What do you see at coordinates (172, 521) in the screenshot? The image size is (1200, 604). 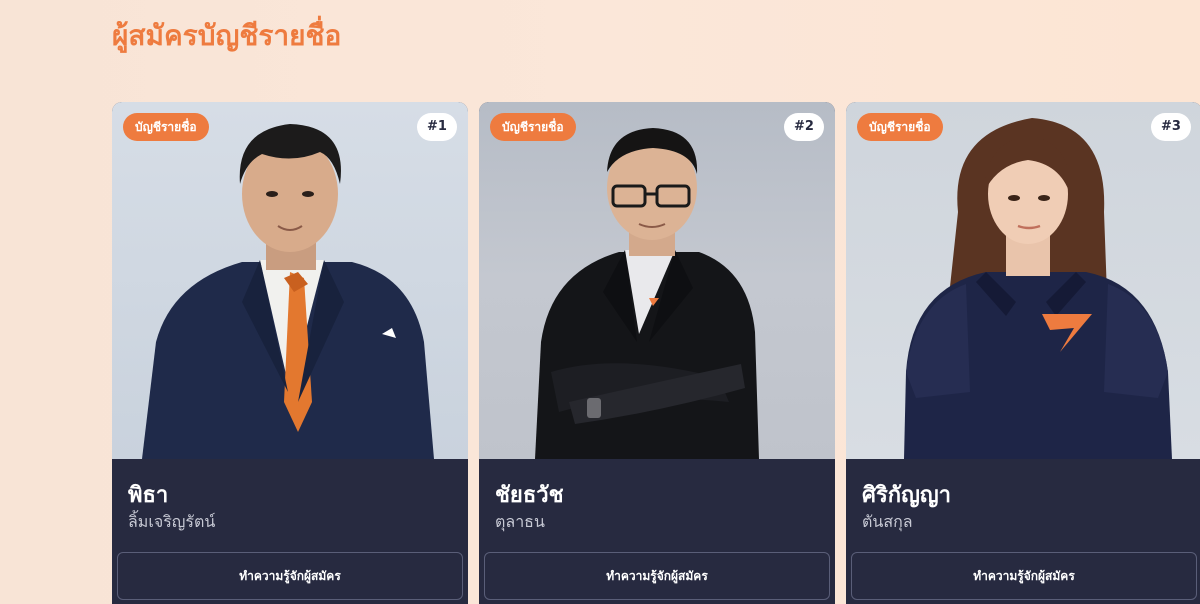 I see `candidate-last-name: ลิ้มเจริญรัตน์` at bounding box center [172, 521].